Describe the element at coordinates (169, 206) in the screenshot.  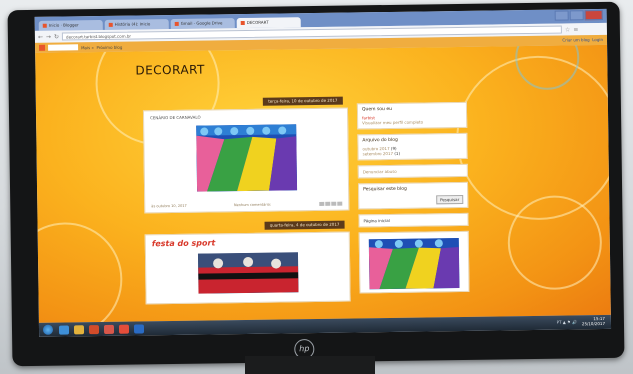
I see `post-timestamp-link: às outubro 10, 2017` at that location.